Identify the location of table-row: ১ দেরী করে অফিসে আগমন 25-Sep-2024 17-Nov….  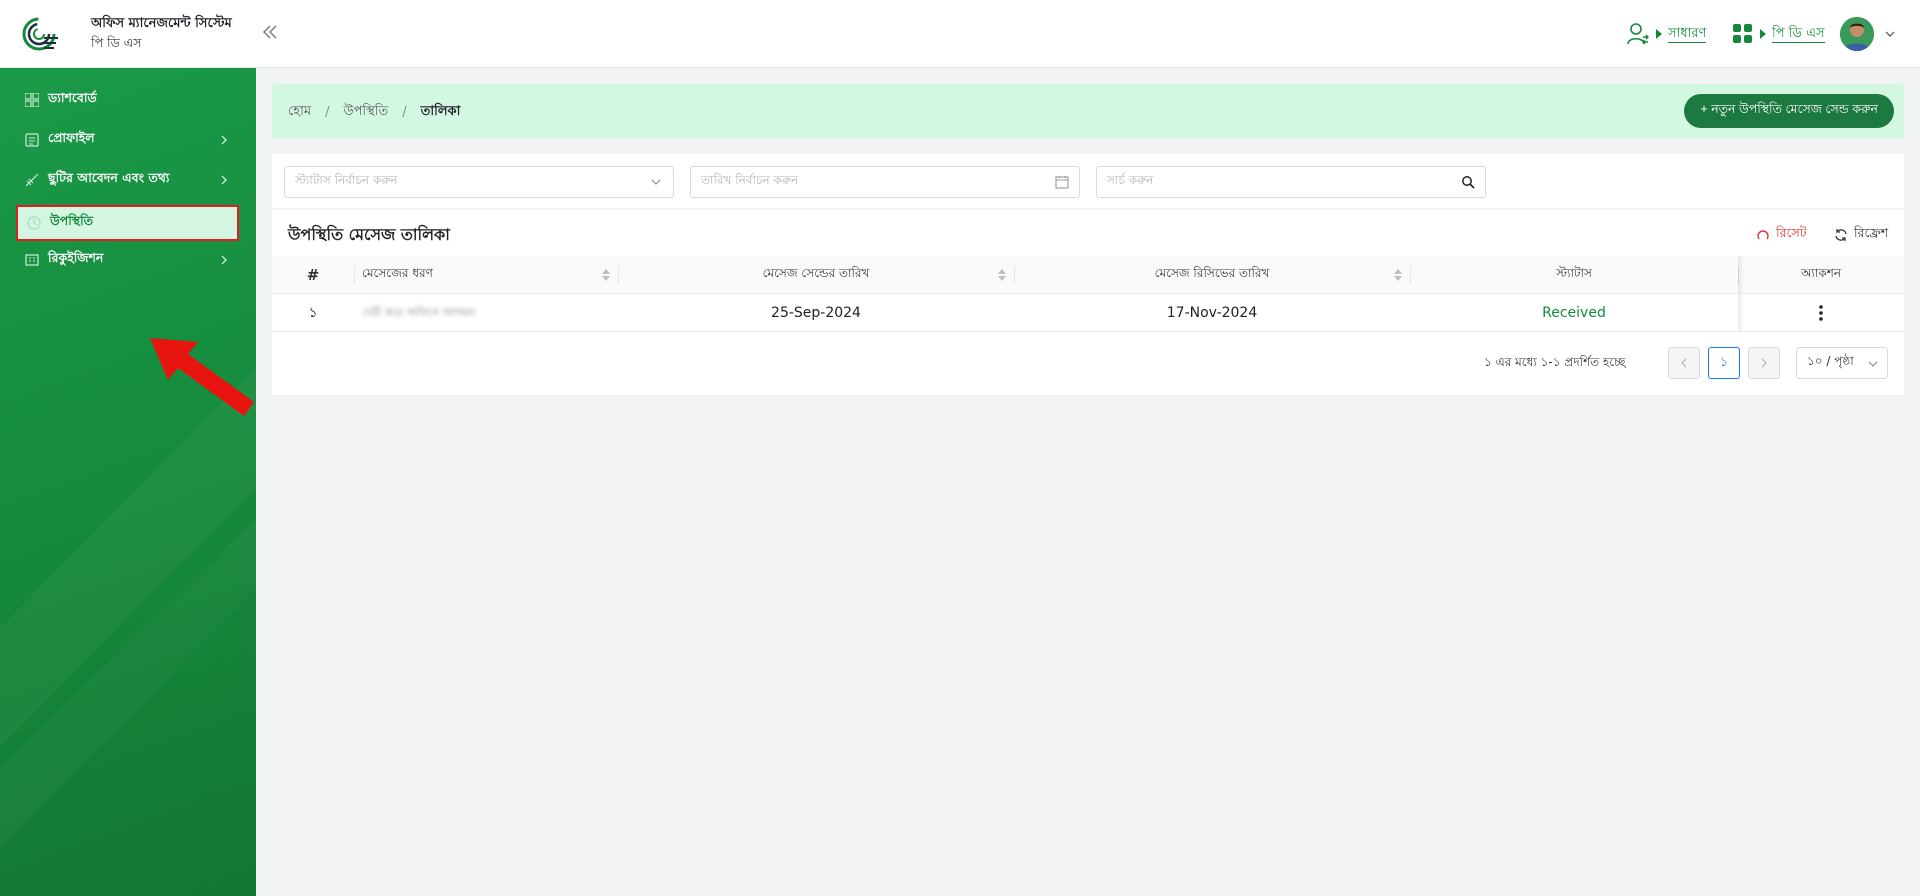
(1088, 313).